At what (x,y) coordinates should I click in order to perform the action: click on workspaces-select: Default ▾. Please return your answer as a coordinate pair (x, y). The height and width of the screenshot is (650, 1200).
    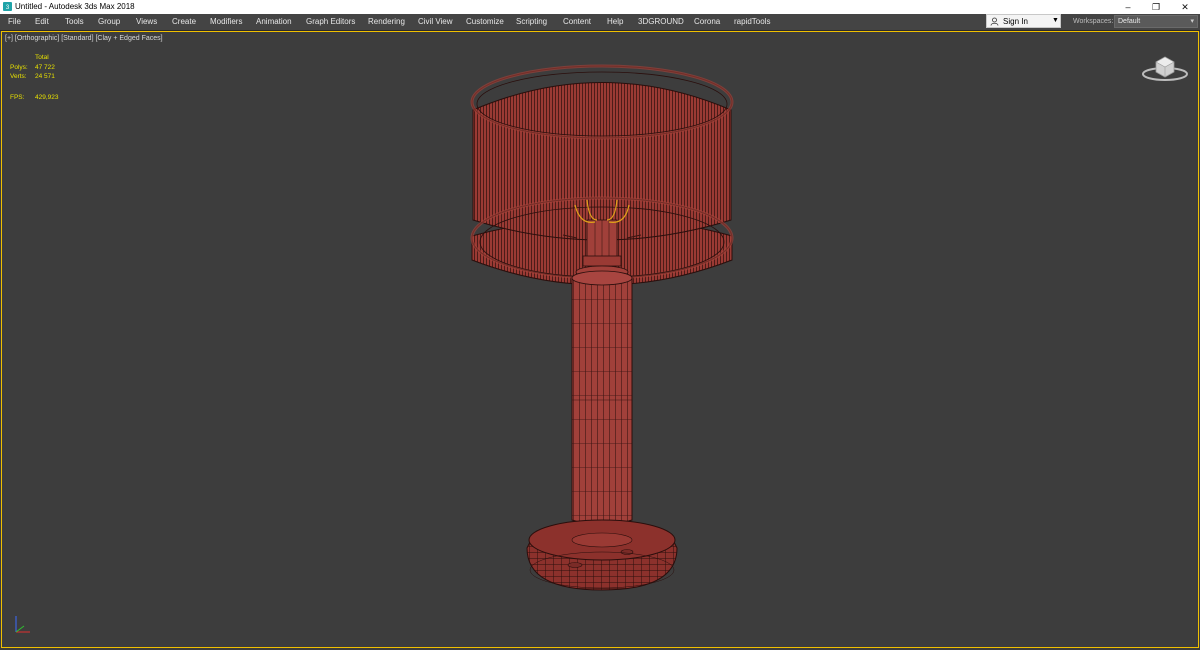
    Looking at the image, I should click on (1156, 21).